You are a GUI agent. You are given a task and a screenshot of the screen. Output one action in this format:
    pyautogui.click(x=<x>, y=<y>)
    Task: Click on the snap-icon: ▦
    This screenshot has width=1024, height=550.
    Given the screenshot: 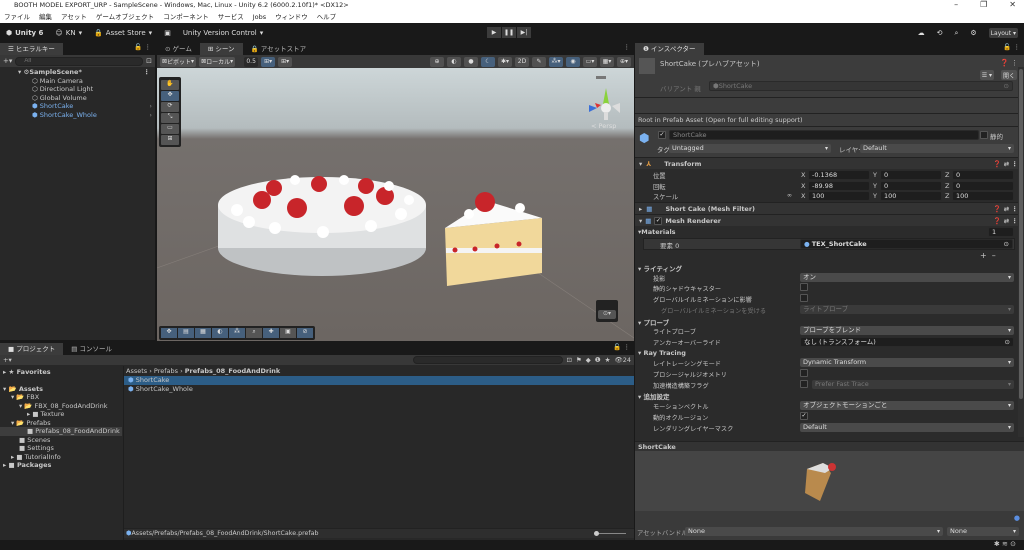 What is the action you would take?
    pyautogui.click(x=203, y=333)
    